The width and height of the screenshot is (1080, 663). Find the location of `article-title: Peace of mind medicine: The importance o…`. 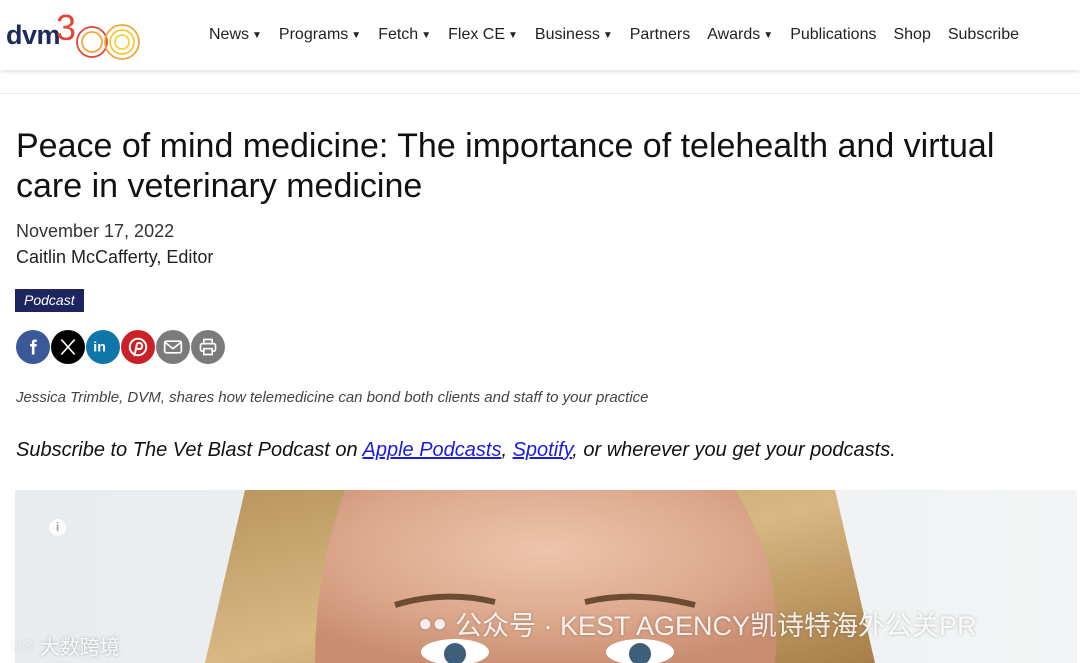

article-title: Peace of mind medicine: The importance o… is located at coordinates (505, 166).